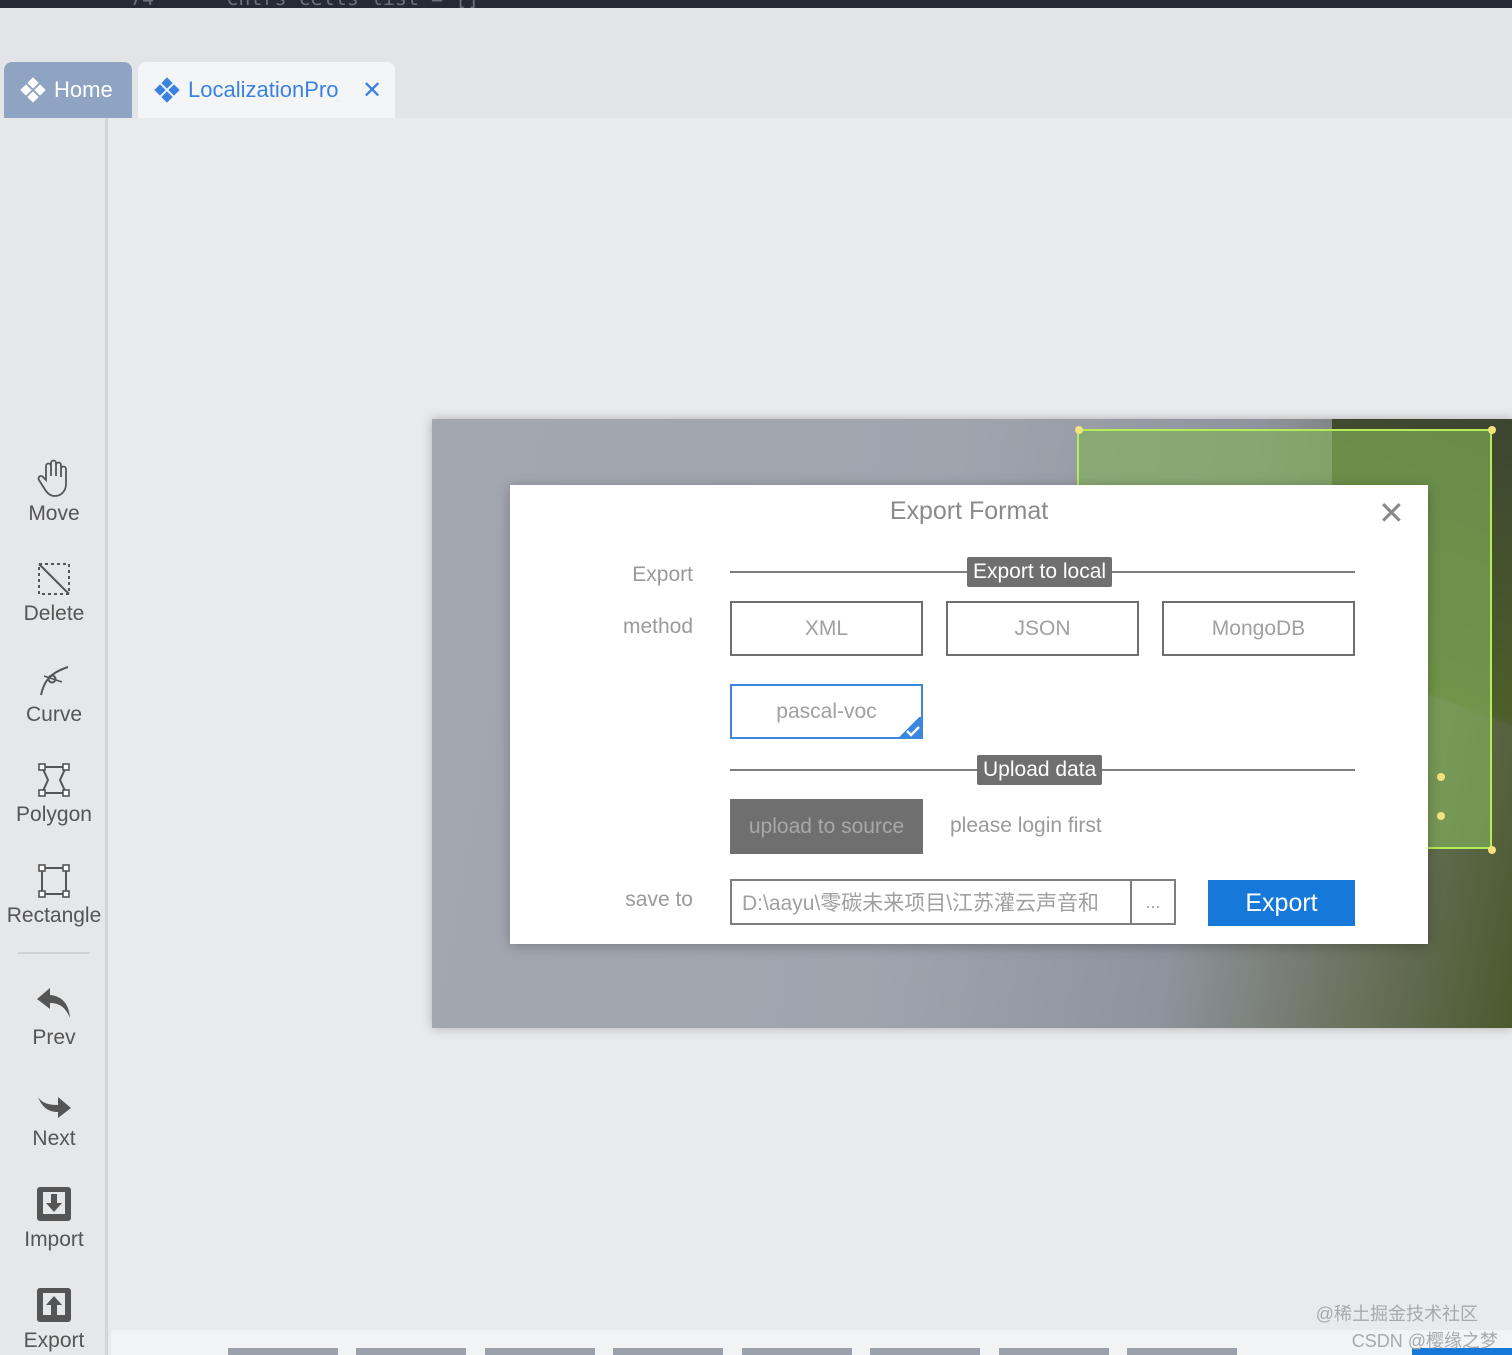  Describe the element at coordinates (54, 613) in the screenshot. I see `tool-delete-label: Delete` at that location.